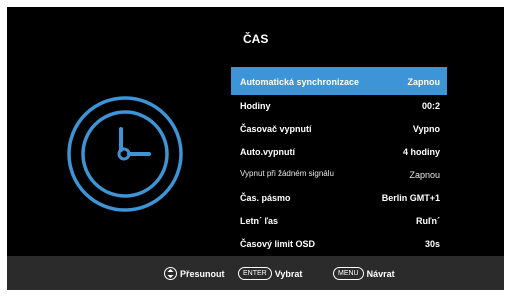  I want to click on menu-item-auto-off: Auto.vypnutí 4 hodiny, so click(339, 152).